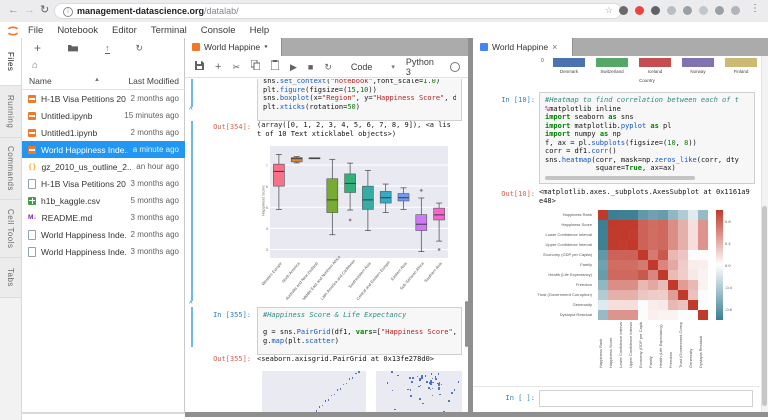  I want to click on menu-item-console: Console, so click(218, 30).